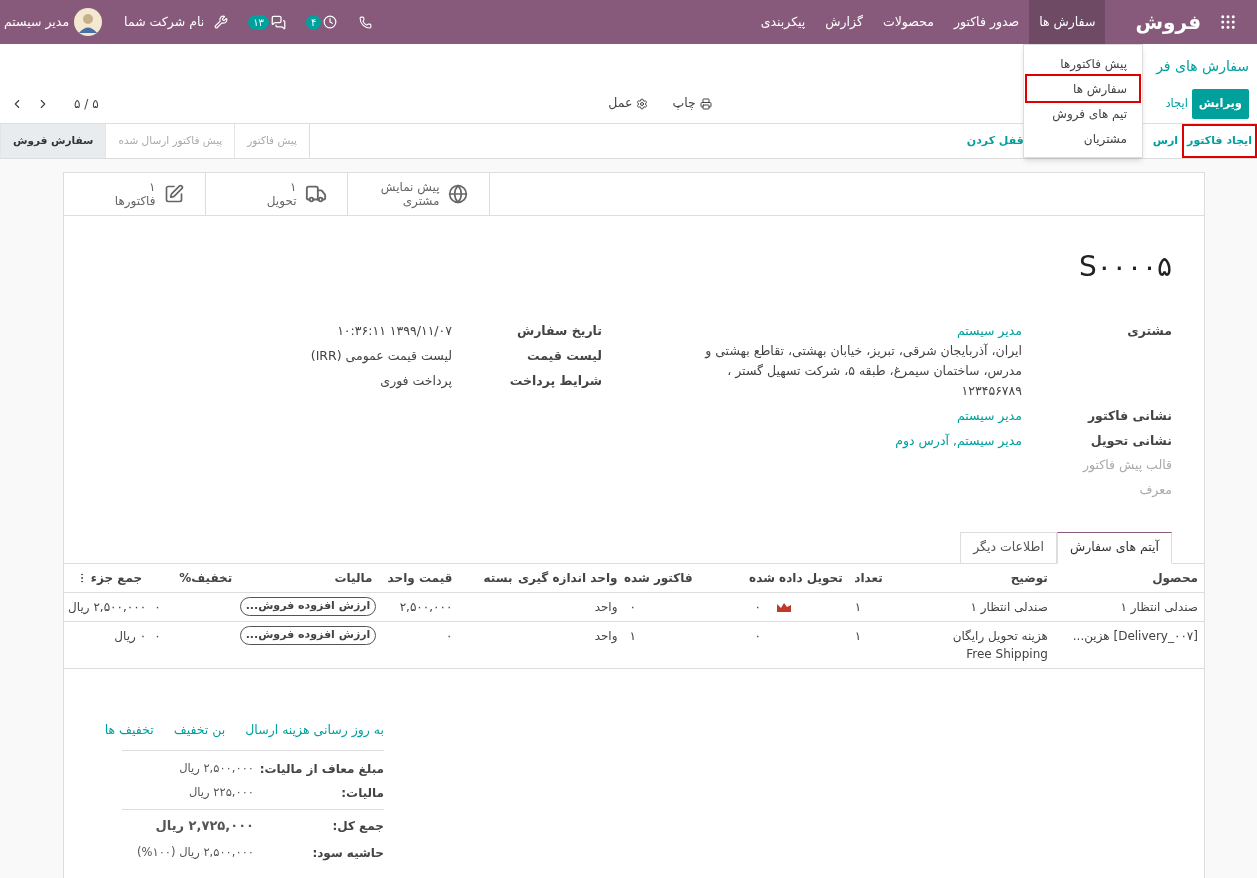 Image resolution: width=1257 pixels, height=878 pixels. What do you see at coordinates (862, 370) in the screenshot?
I see `customer-address: ایران، آذربایجان شرقی، تبریز، خیابان بهشتی، تقاطع بهشتی و مدرس، ساختمان سیمرغ، طبقه ۵، شرکت تسهیل گستر ، ۱۲۳۴۵۶۷۸۹` at bounding box center [862, 370].